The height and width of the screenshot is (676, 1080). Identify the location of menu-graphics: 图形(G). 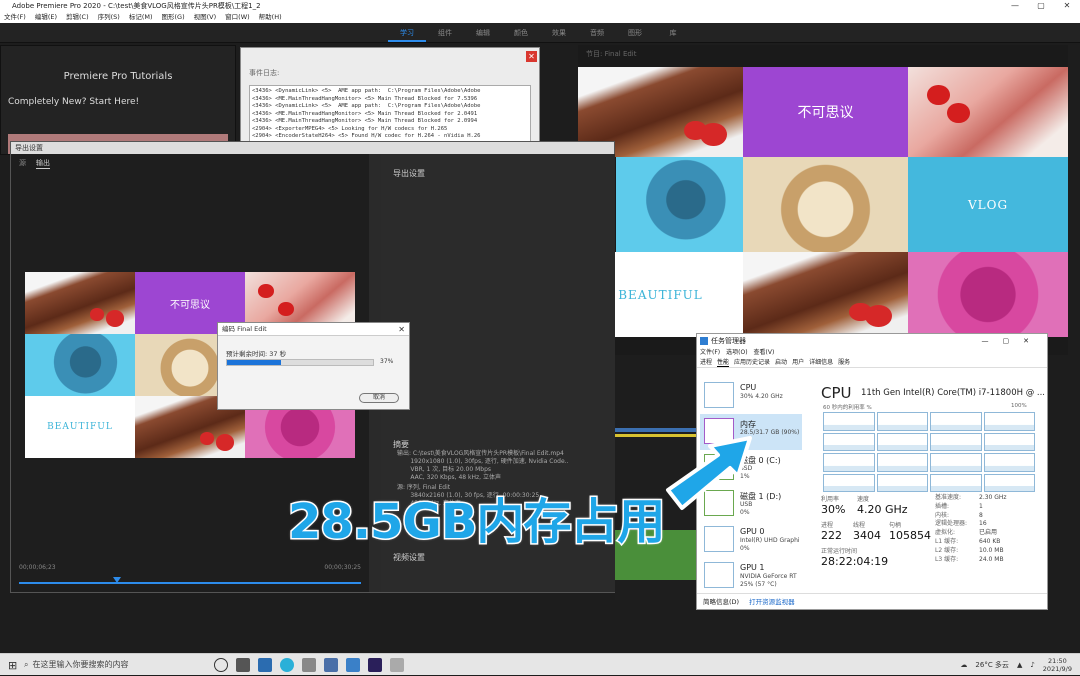
(173, 17).